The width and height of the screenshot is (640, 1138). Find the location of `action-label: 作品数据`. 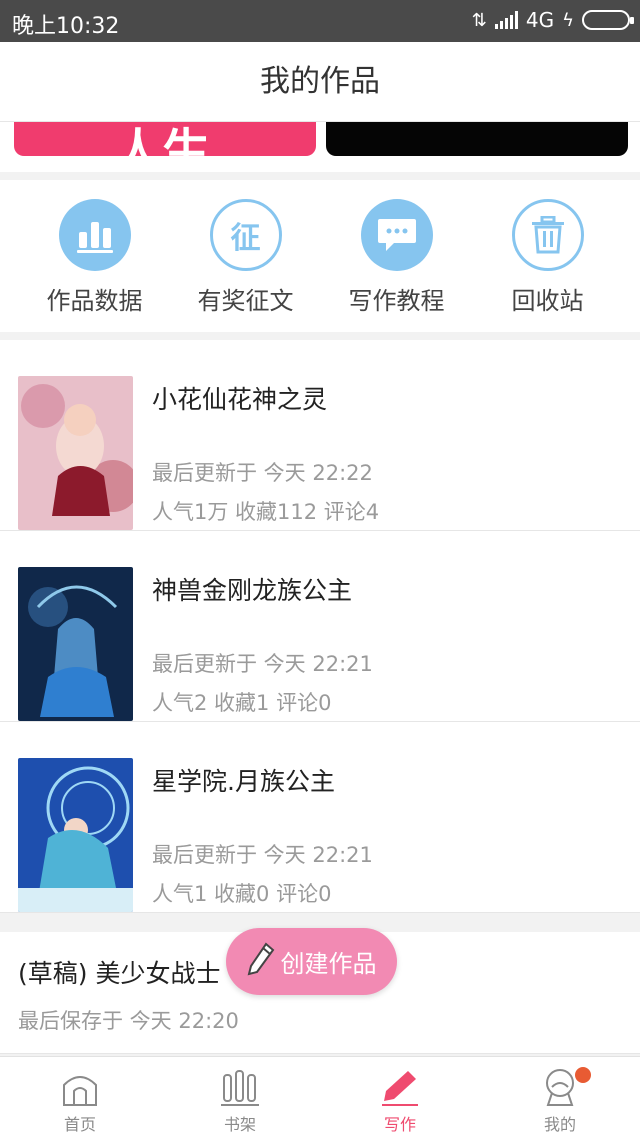

action-label: 作品数据 is located at coordinates (94, 301).